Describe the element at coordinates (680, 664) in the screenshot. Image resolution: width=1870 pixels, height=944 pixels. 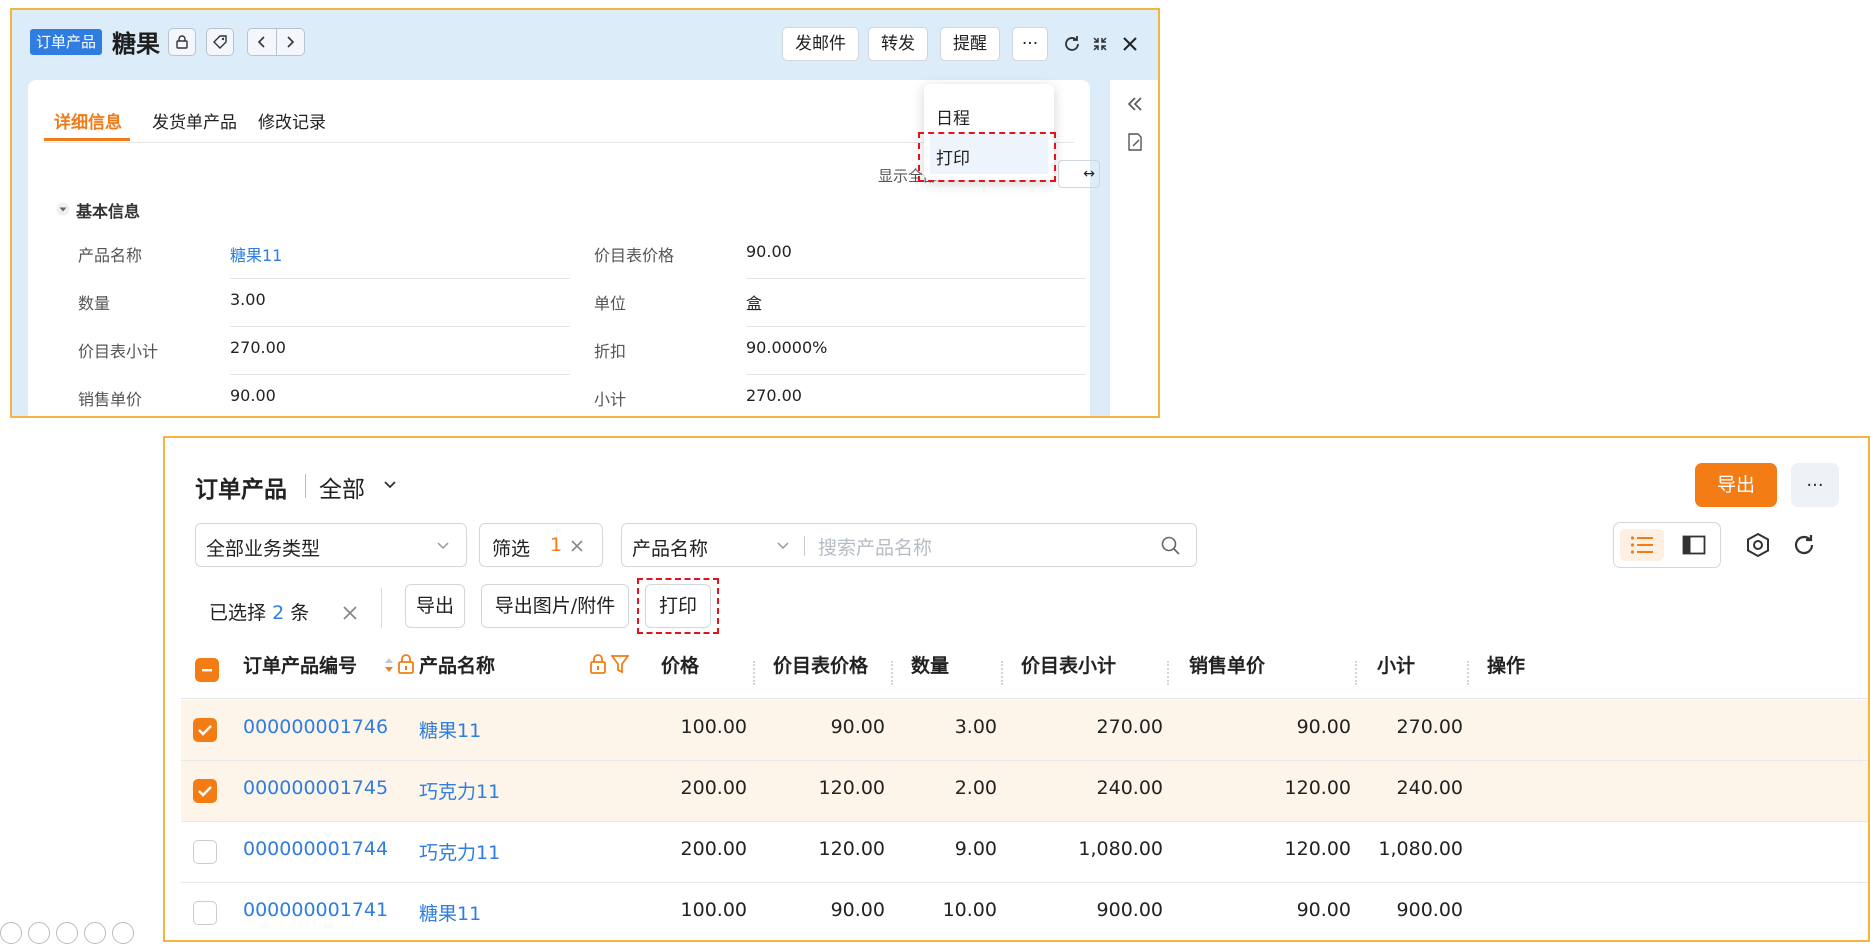
I see `column-header-price: 价格` at that location.